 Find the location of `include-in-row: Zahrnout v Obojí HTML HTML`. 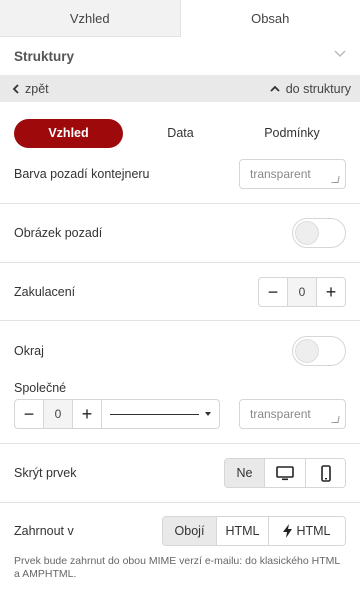

include-in-row: Zahrnout v Obojí HTML HTML is located at coordinates (180, 531).